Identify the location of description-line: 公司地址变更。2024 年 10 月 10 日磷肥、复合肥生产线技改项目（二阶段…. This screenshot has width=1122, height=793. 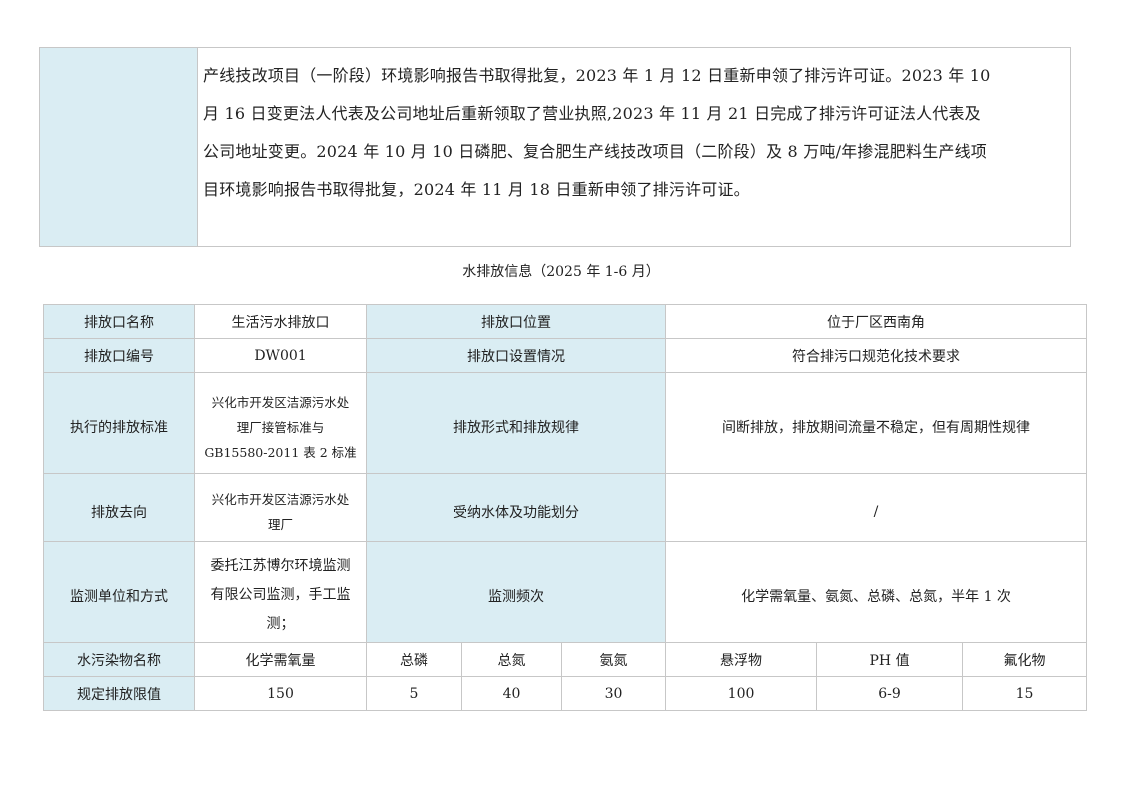
(595, 151).